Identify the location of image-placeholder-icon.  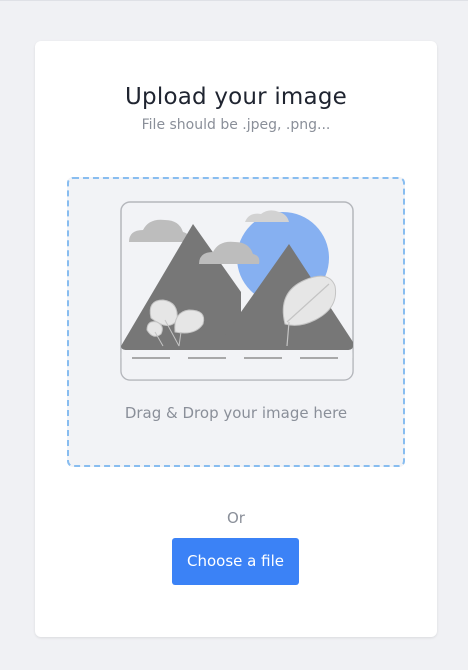
(237, 291).